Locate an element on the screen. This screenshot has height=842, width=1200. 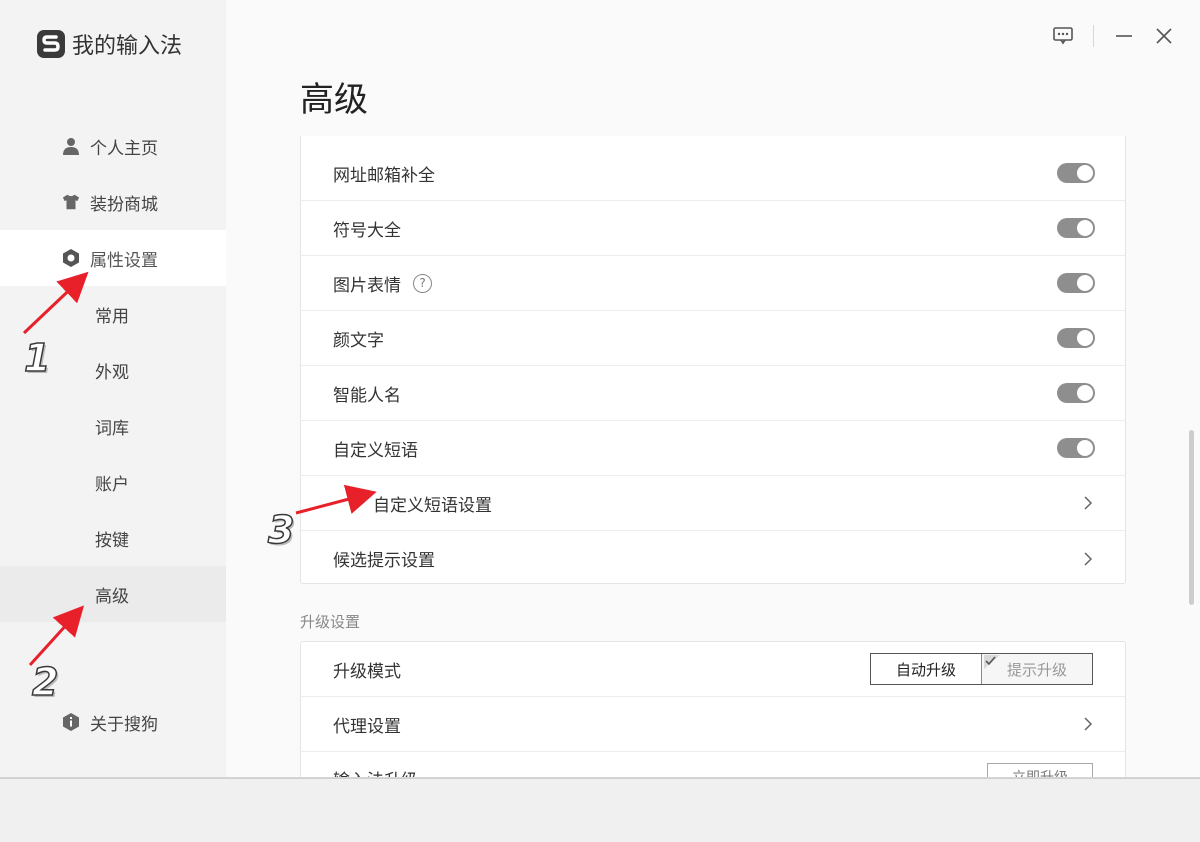
auto-upgrade-option: 自动升级 is located at coordinates (926, 669).